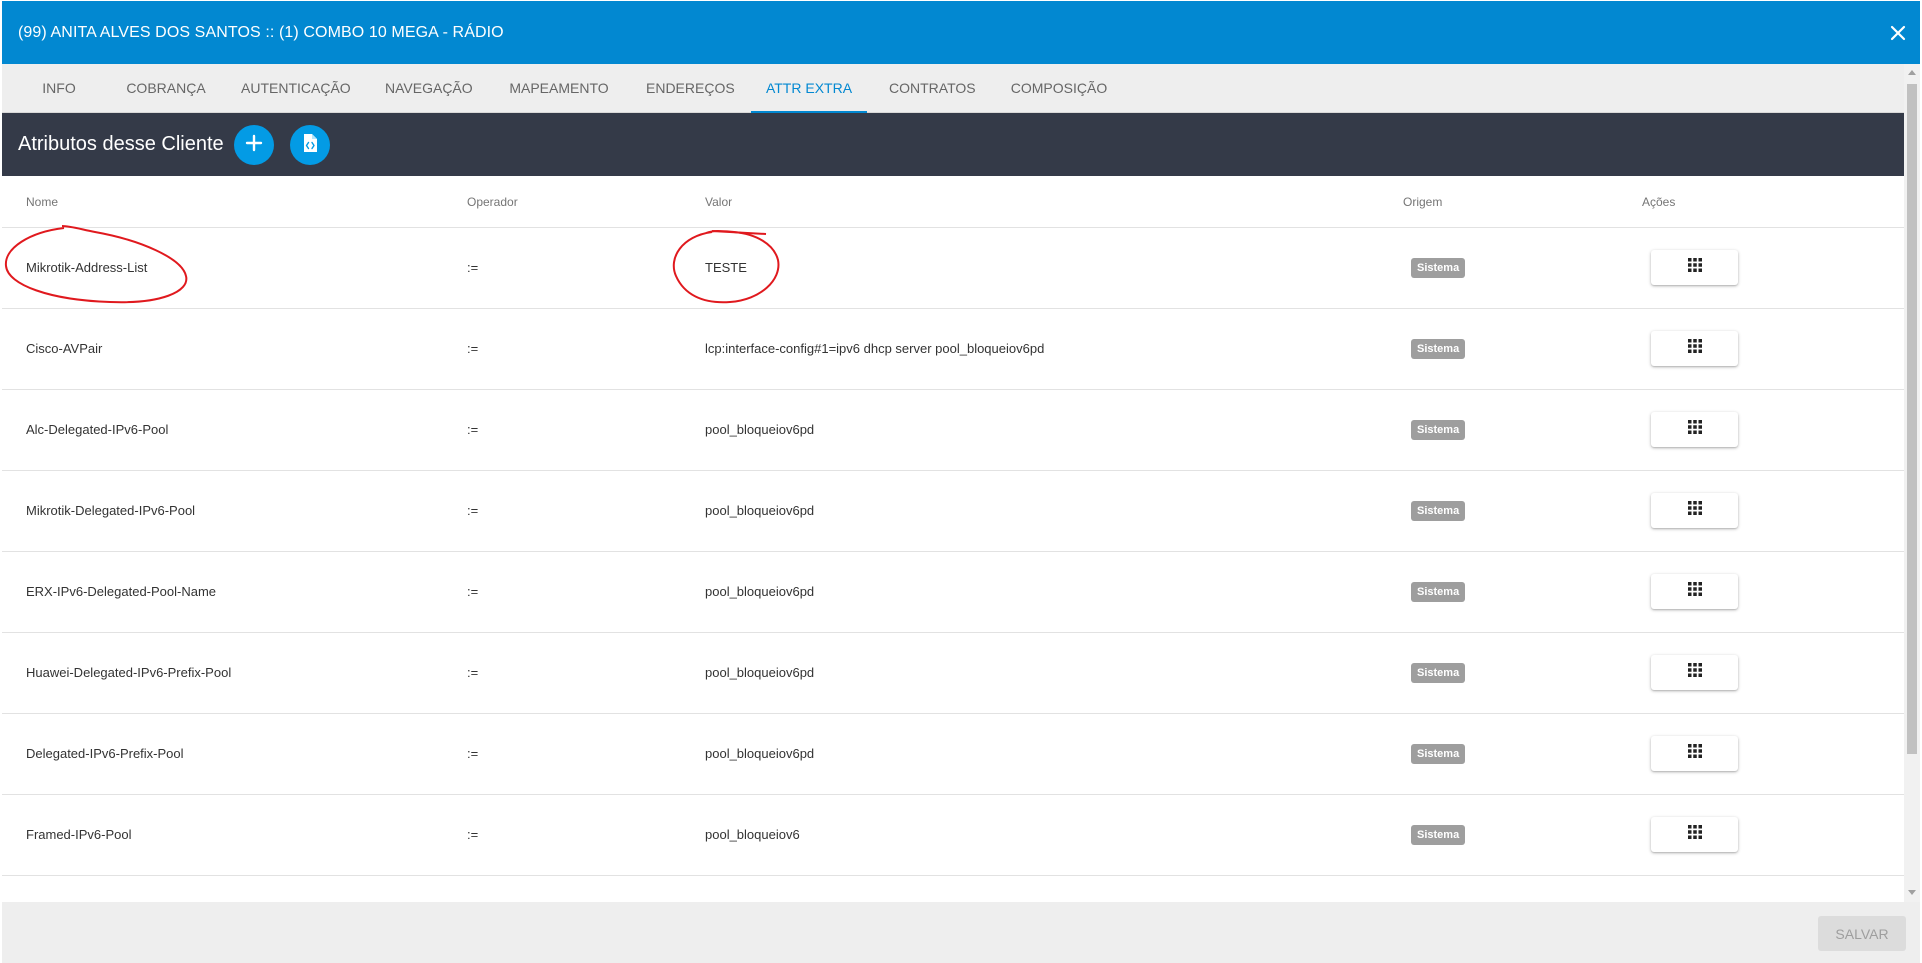 The image size is (1922, 963). What do you see at coordinates (121, 144) in the screenshot?
I see `section-heading: Atributos desse Cliente` at bounding box center [121, 144].